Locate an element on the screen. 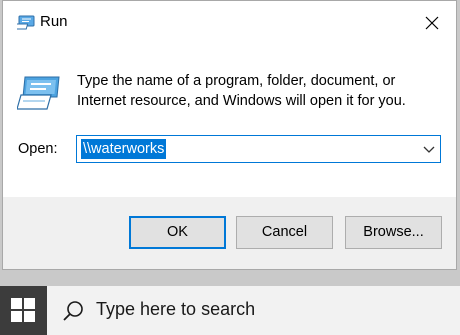 This screenshot has height=335, width=460. open-combobox: \\waterworks is located at coordinates (258, 149).